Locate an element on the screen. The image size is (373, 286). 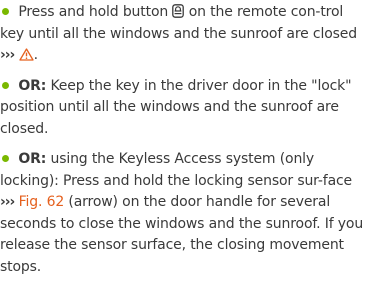
paragraph-1-text-start: Press and hold button is located at coordinates (93, 12).